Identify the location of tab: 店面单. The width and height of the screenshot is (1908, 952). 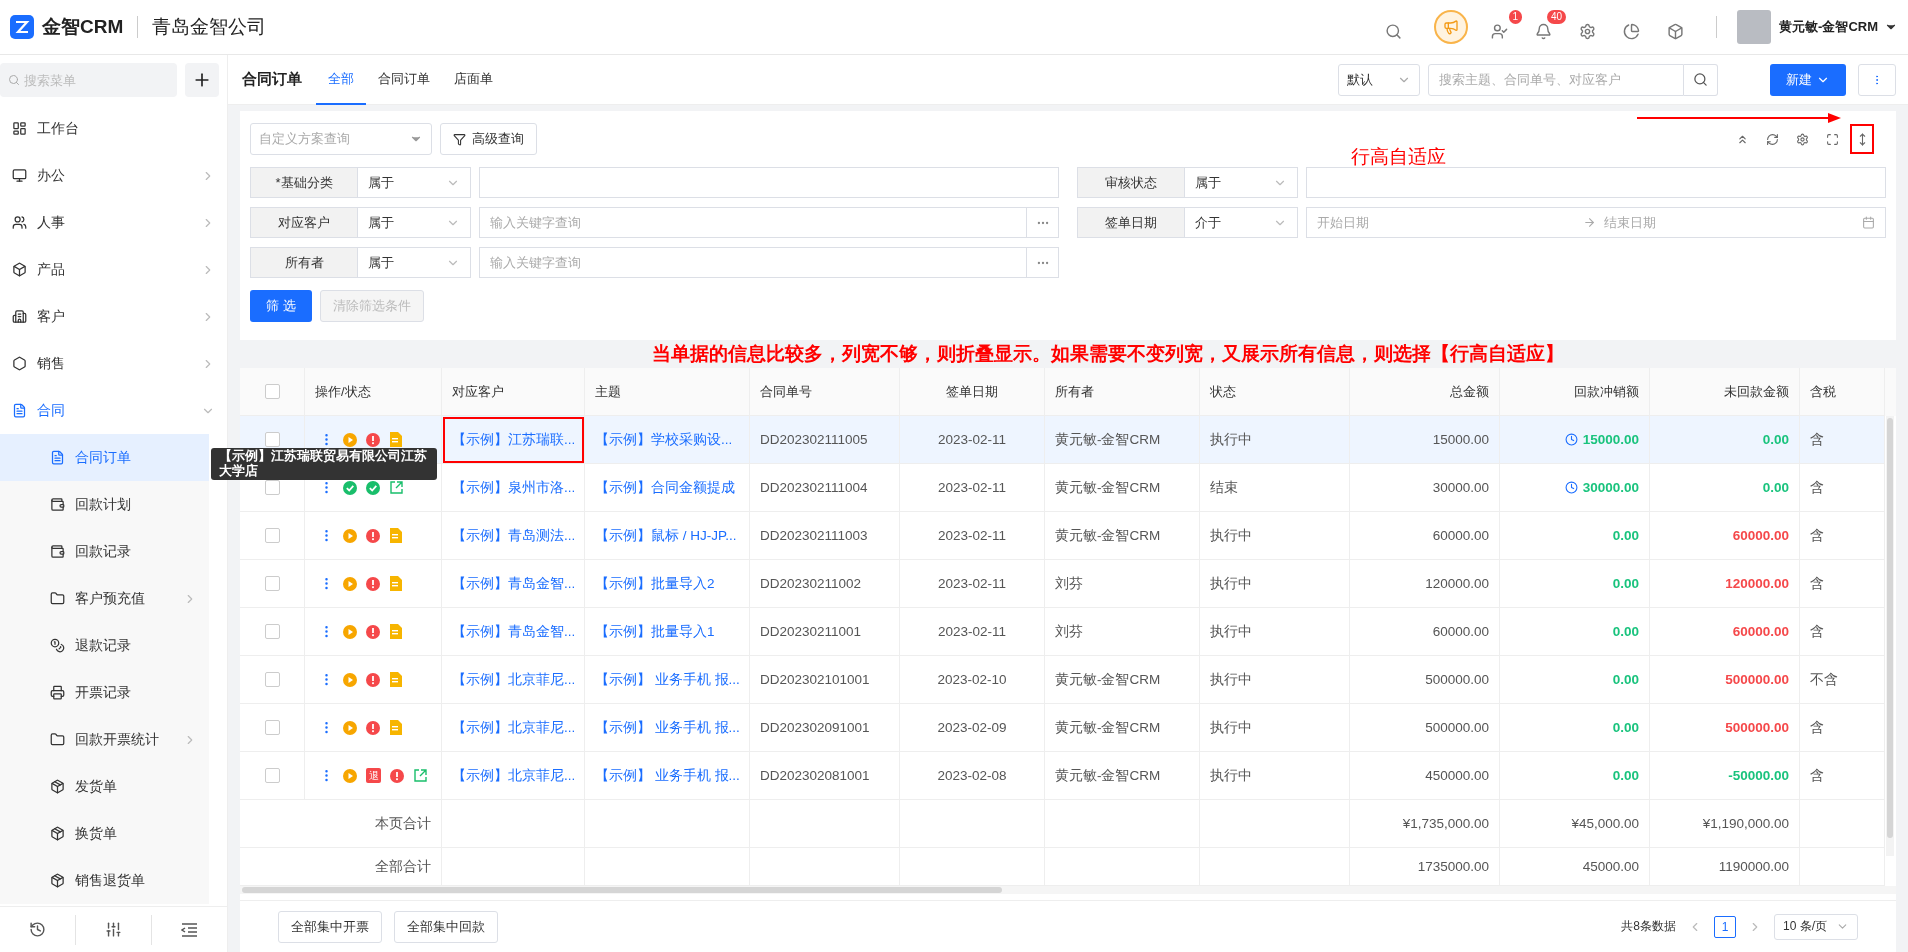
(473, 79).